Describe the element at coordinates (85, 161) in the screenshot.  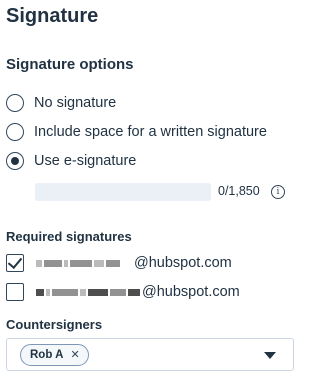
I see `radio-label: Use e-signature` at that location.